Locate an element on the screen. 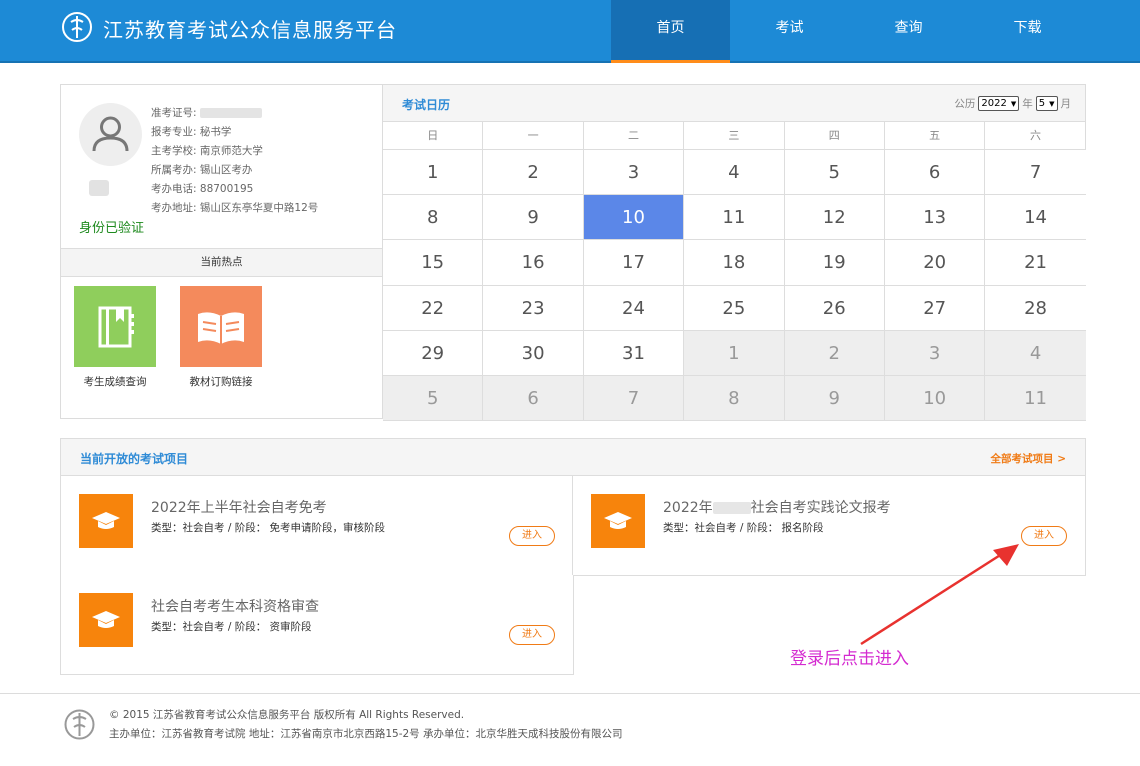 This screenshot has height=766, width=1140. month-select-value: 5 is located at coordinates (1042, 103).